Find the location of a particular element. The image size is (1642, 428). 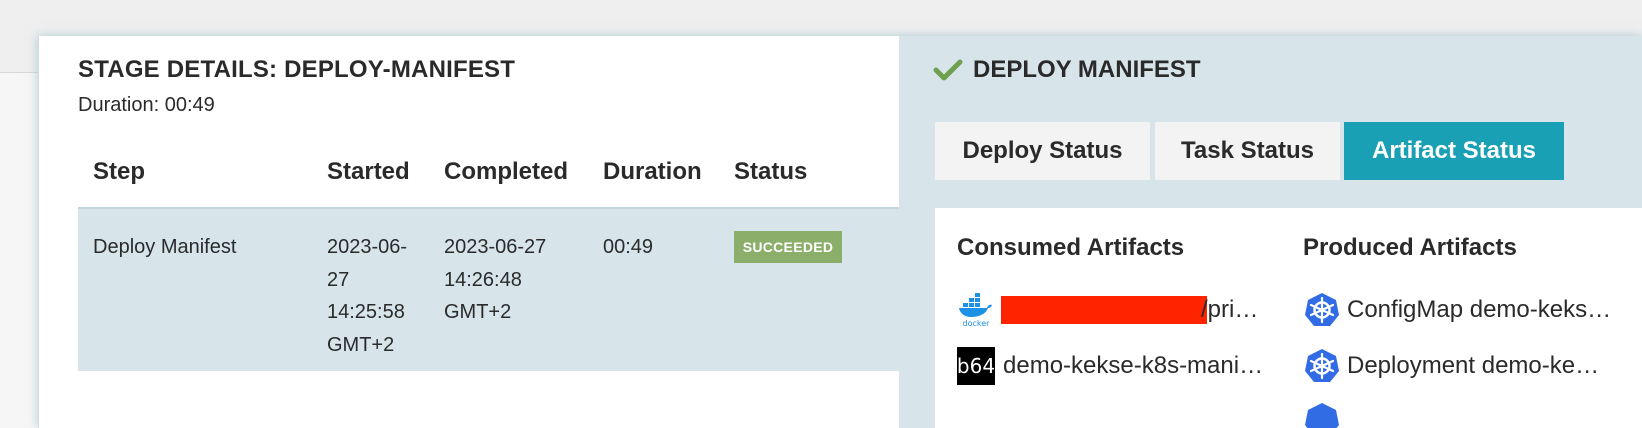

completed-line: 2023-06-27 is located at coordinates (495, 247).